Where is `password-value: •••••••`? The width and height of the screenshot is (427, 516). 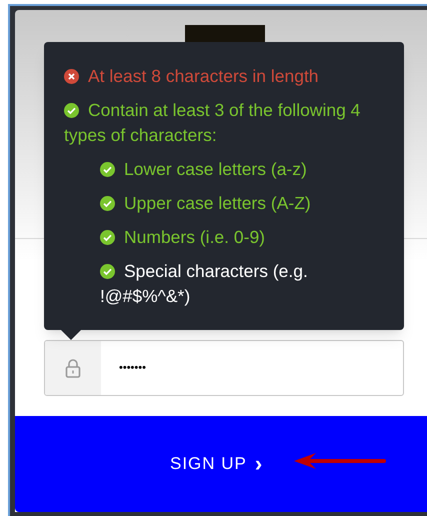
password-value: ••••••• is located at coordinates (252, 368).